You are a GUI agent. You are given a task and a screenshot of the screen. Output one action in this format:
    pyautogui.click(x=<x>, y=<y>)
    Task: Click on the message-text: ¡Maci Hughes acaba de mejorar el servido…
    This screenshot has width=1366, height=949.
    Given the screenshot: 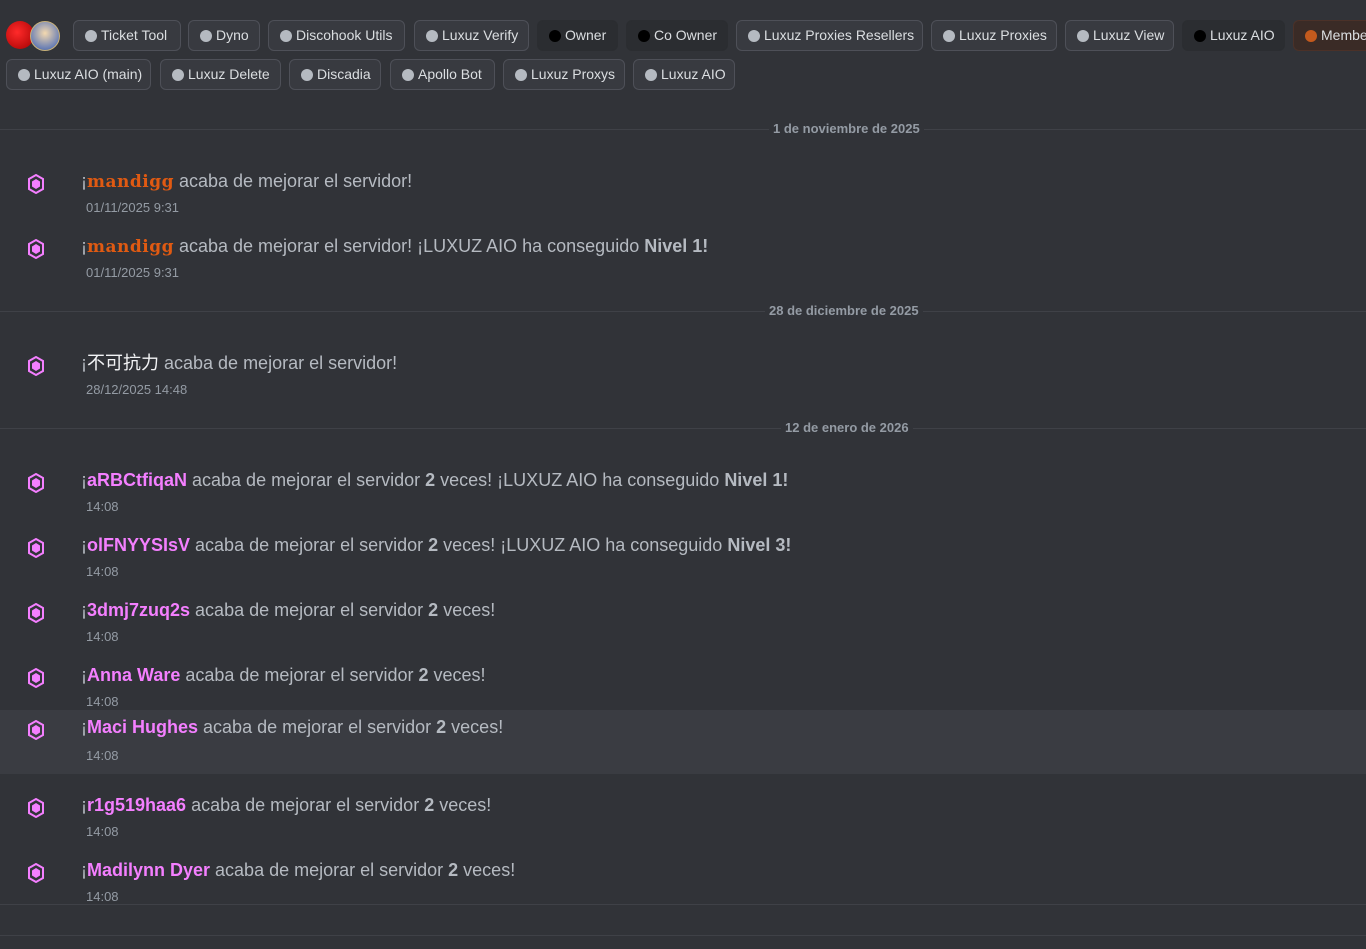 What is the action you would take?
    pyautogui.click(x=292, y=727)
    